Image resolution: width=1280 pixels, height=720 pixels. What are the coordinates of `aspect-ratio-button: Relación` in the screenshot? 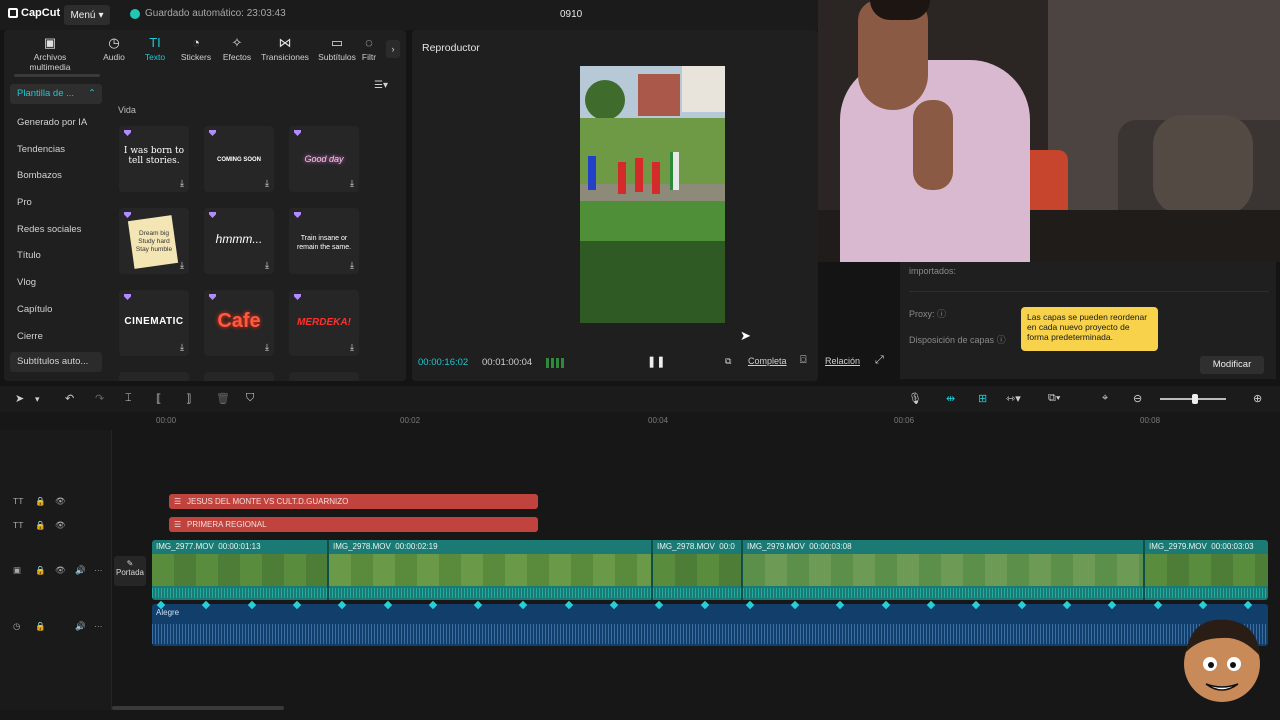 It's located at (842, 361).